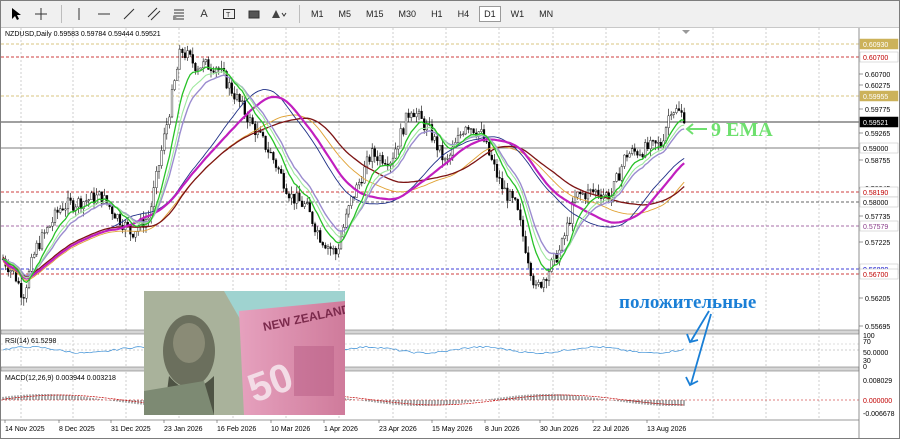 The image size is (900, 439). Describe the element at coordinates (696, 129) in the screenshot. I see `ema-arrow` at that location.